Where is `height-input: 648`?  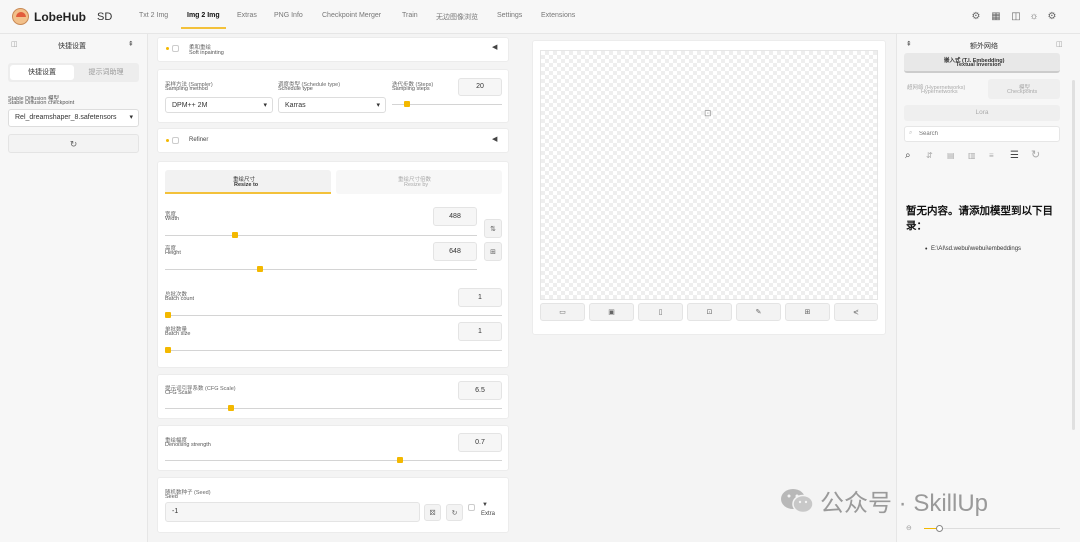 height-input: 648 is located at coordinates (455, 251).